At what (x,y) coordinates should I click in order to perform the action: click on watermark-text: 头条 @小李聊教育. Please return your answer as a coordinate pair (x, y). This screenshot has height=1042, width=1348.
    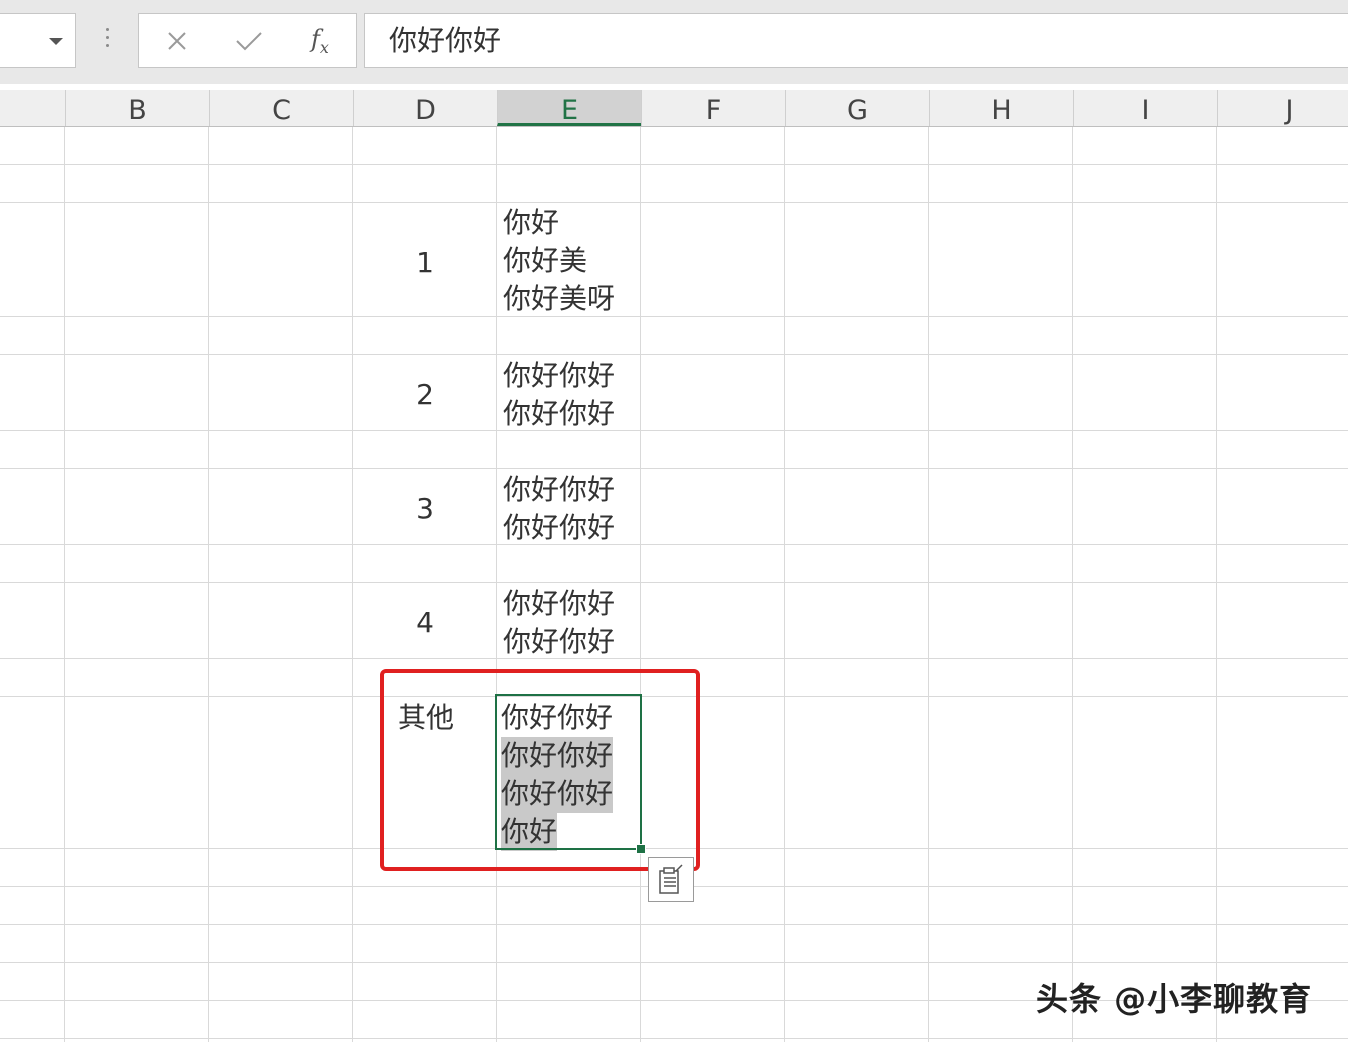
    Looking at the image, I should click on (1174, 999).